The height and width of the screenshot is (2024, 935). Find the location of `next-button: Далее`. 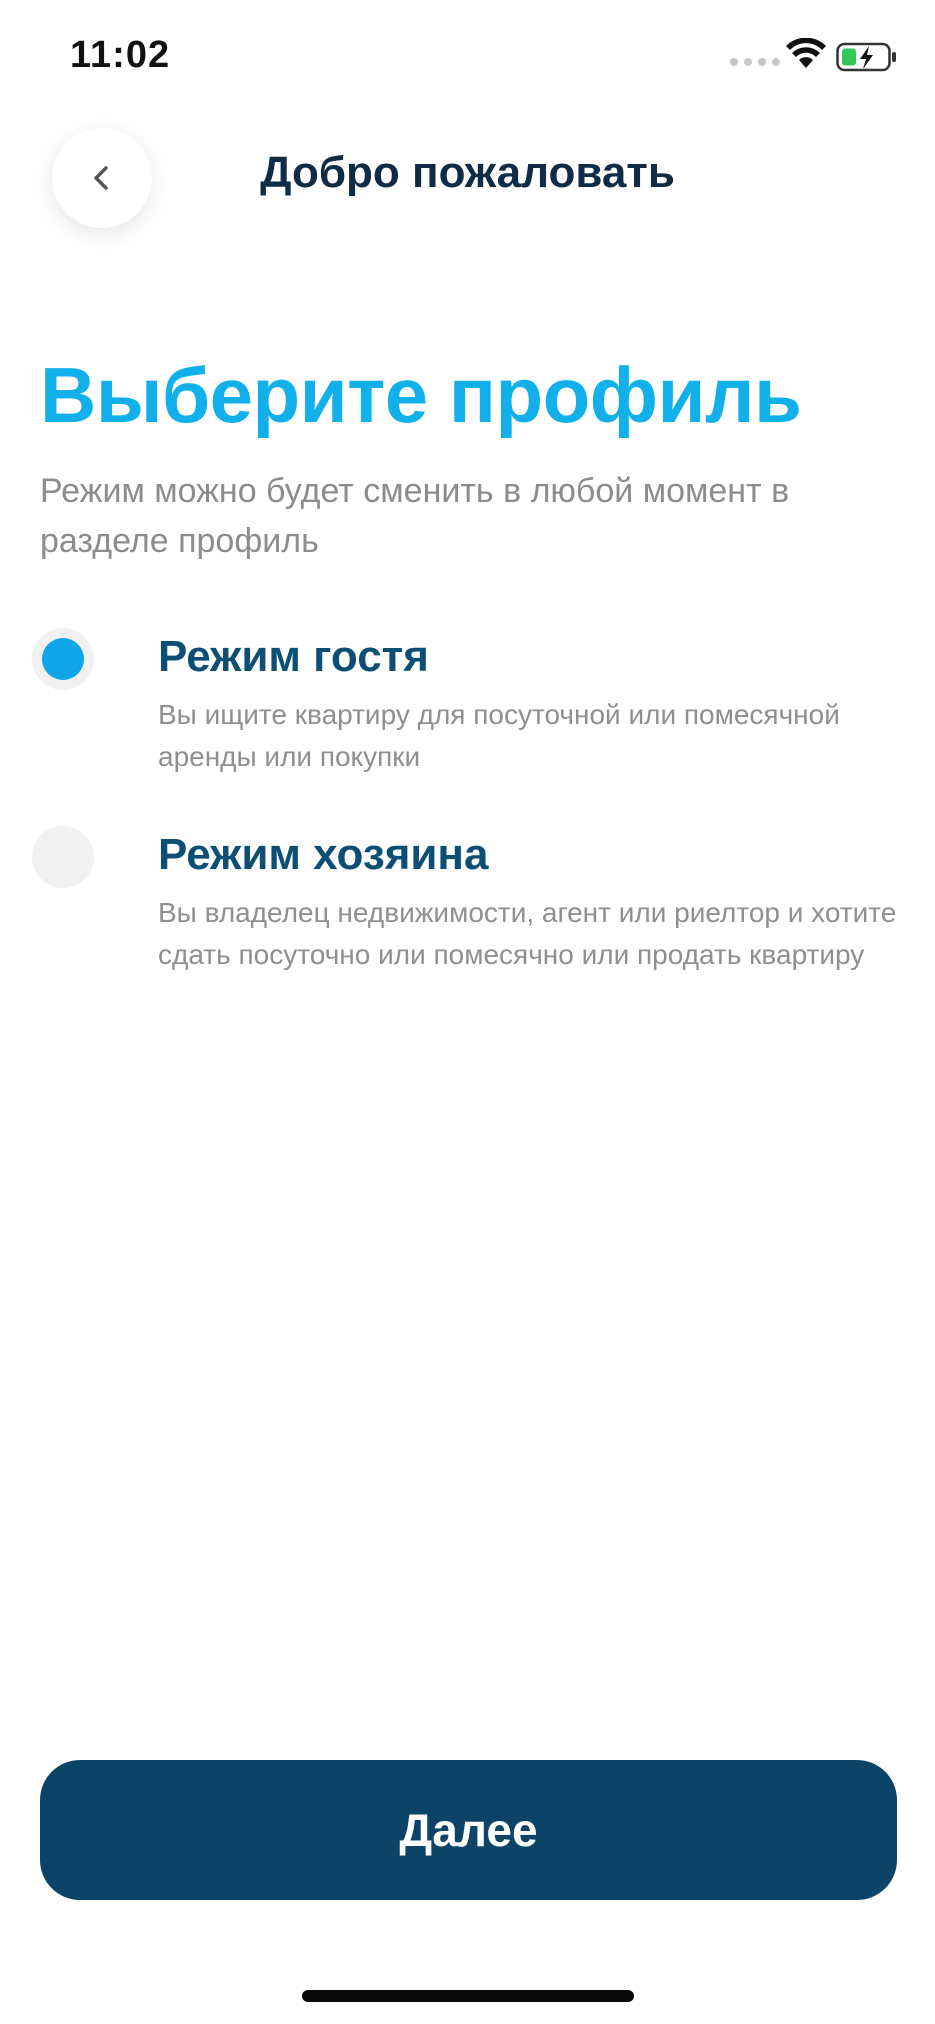

next-button: Далее is located at coordinates (468, 1830).